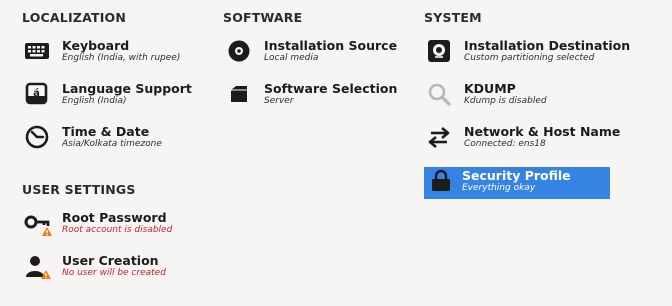 The width and height of the screenshot is (672, 306). What do you see at coordinates (547, 45) in the screenshot?
I see `spoke-label: Installation Destination` at bounding box center [547, 45].